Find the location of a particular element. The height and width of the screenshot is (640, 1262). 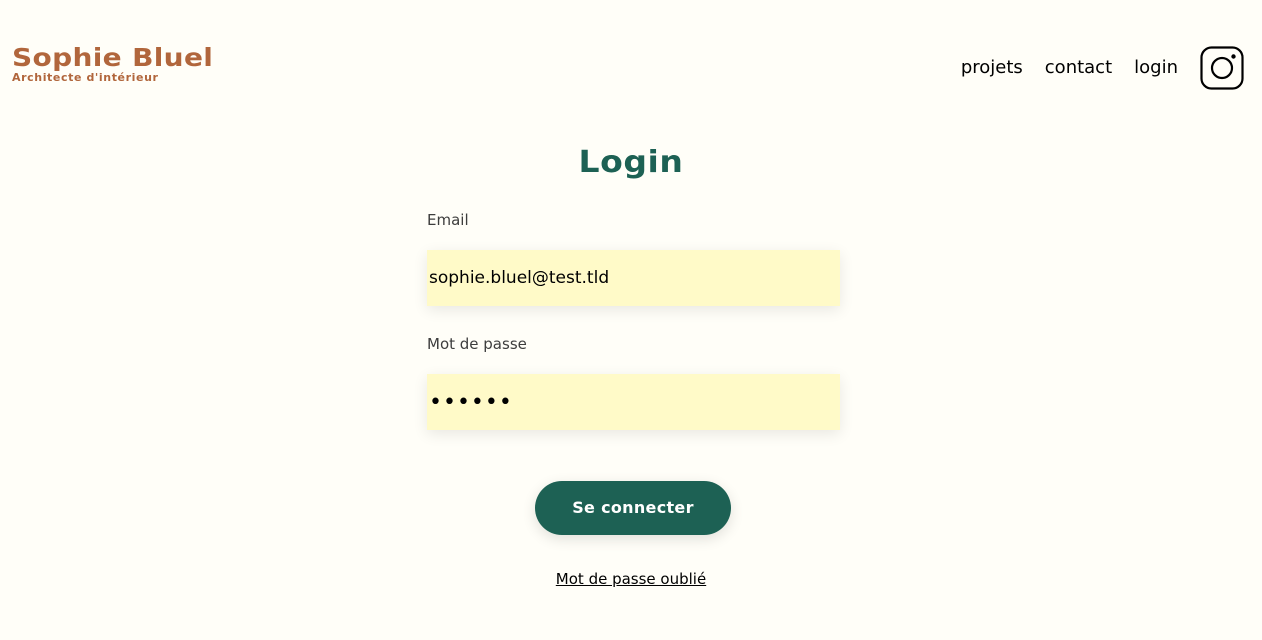

nav-item-login: login is located at coordinates (1156, 68).